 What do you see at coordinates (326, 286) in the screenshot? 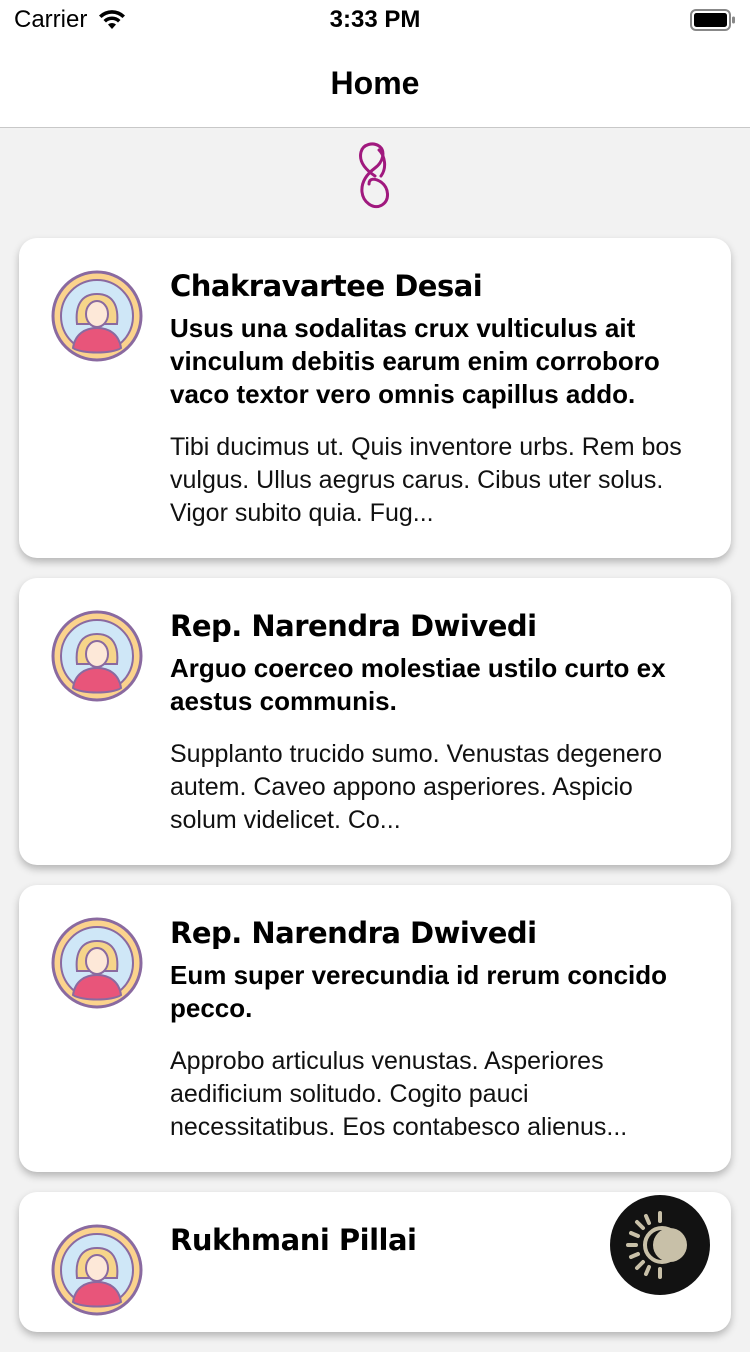
I see `post-author: Chakravartee Desai` at bounding box center [326, 286].